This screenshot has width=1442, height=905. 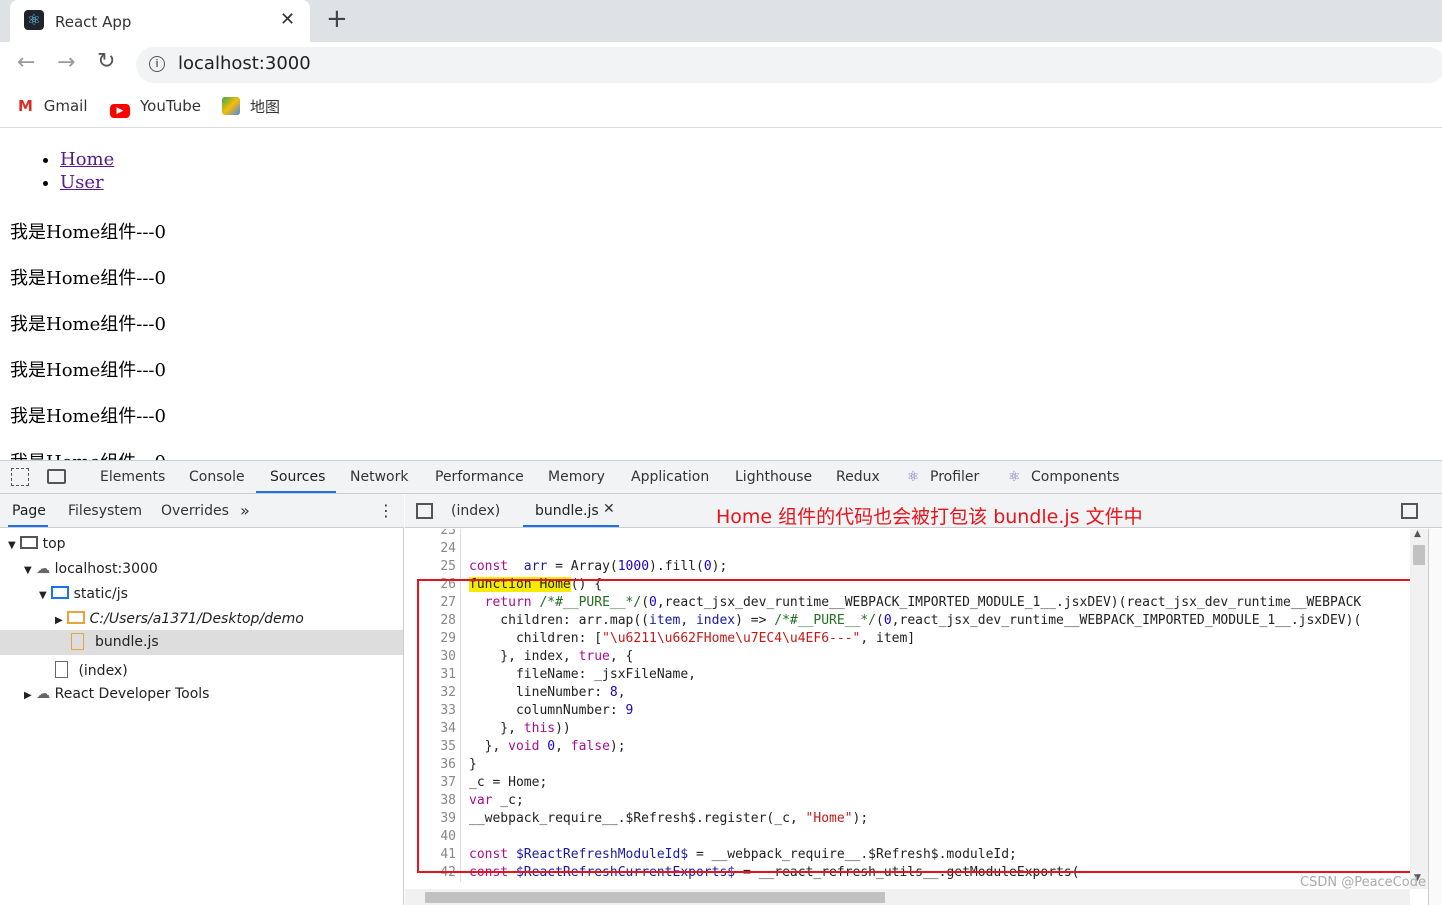 I want to click on tree-item-static-js: ▼ static/js, so click(x=83, y=594).